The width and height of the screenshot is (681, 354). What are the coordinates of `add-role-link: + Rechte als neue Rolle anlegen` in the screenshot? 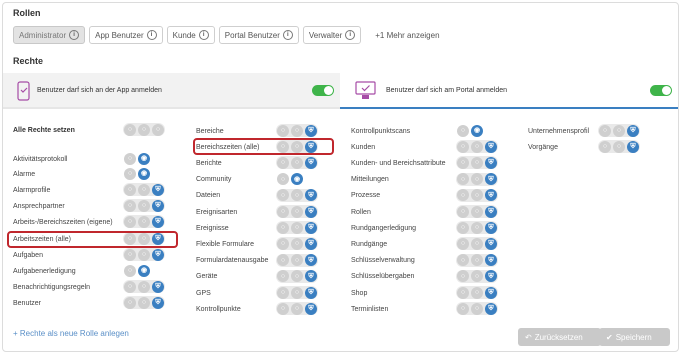 It's located at (71, 333).